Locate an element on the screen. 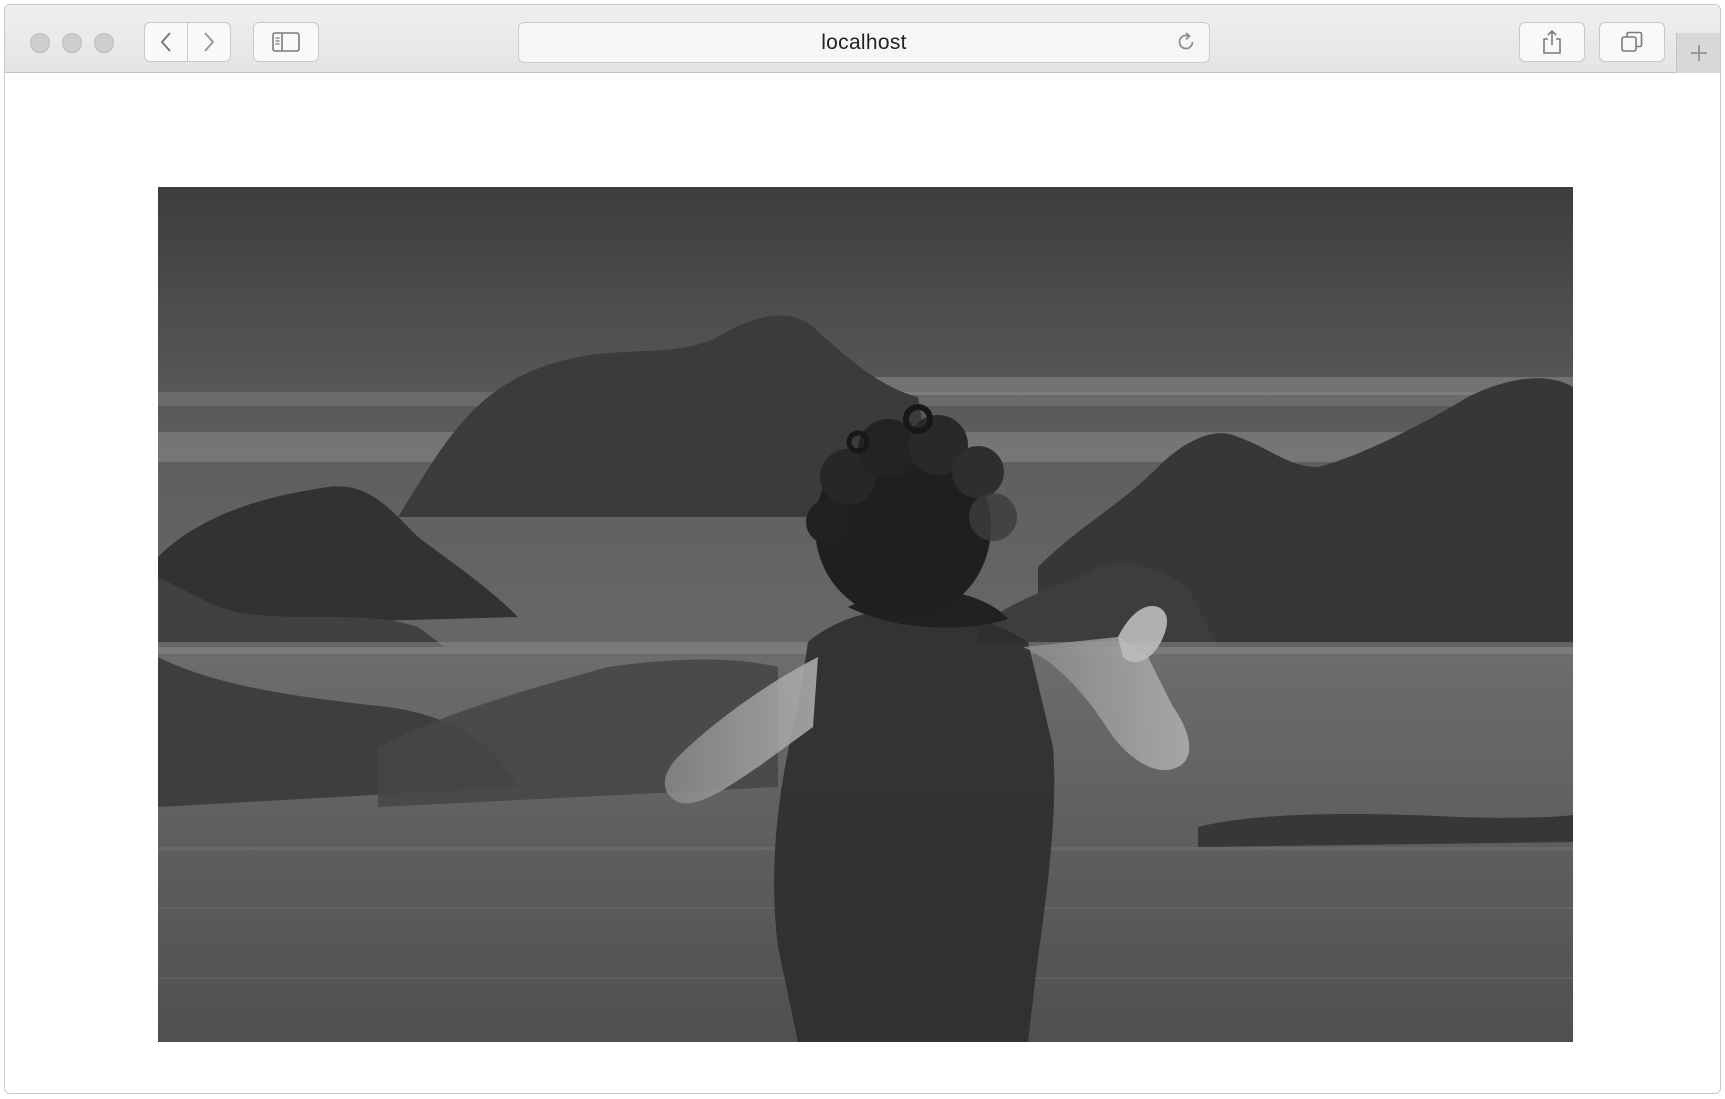  new-tab-button is located at coordinates (1698, 53).